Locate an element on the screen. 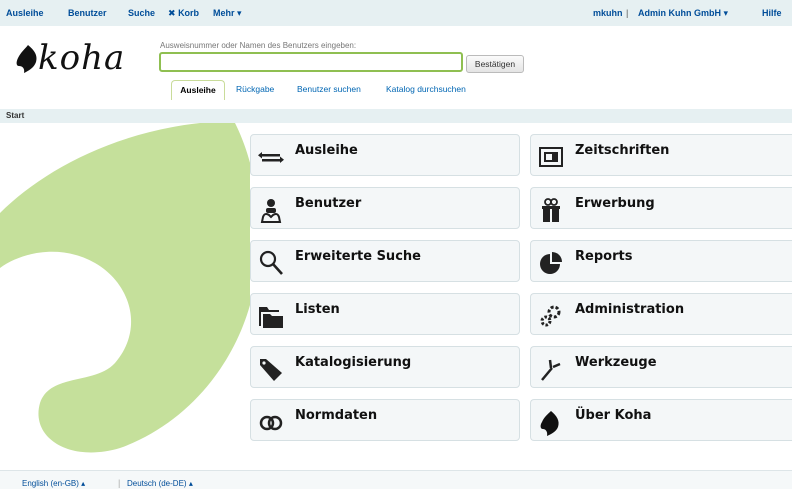 The height and width of the screenshot is (489, 792). branch-menu: Admin Kuhn GmbH ▾ is located at coordinates (683, 13).